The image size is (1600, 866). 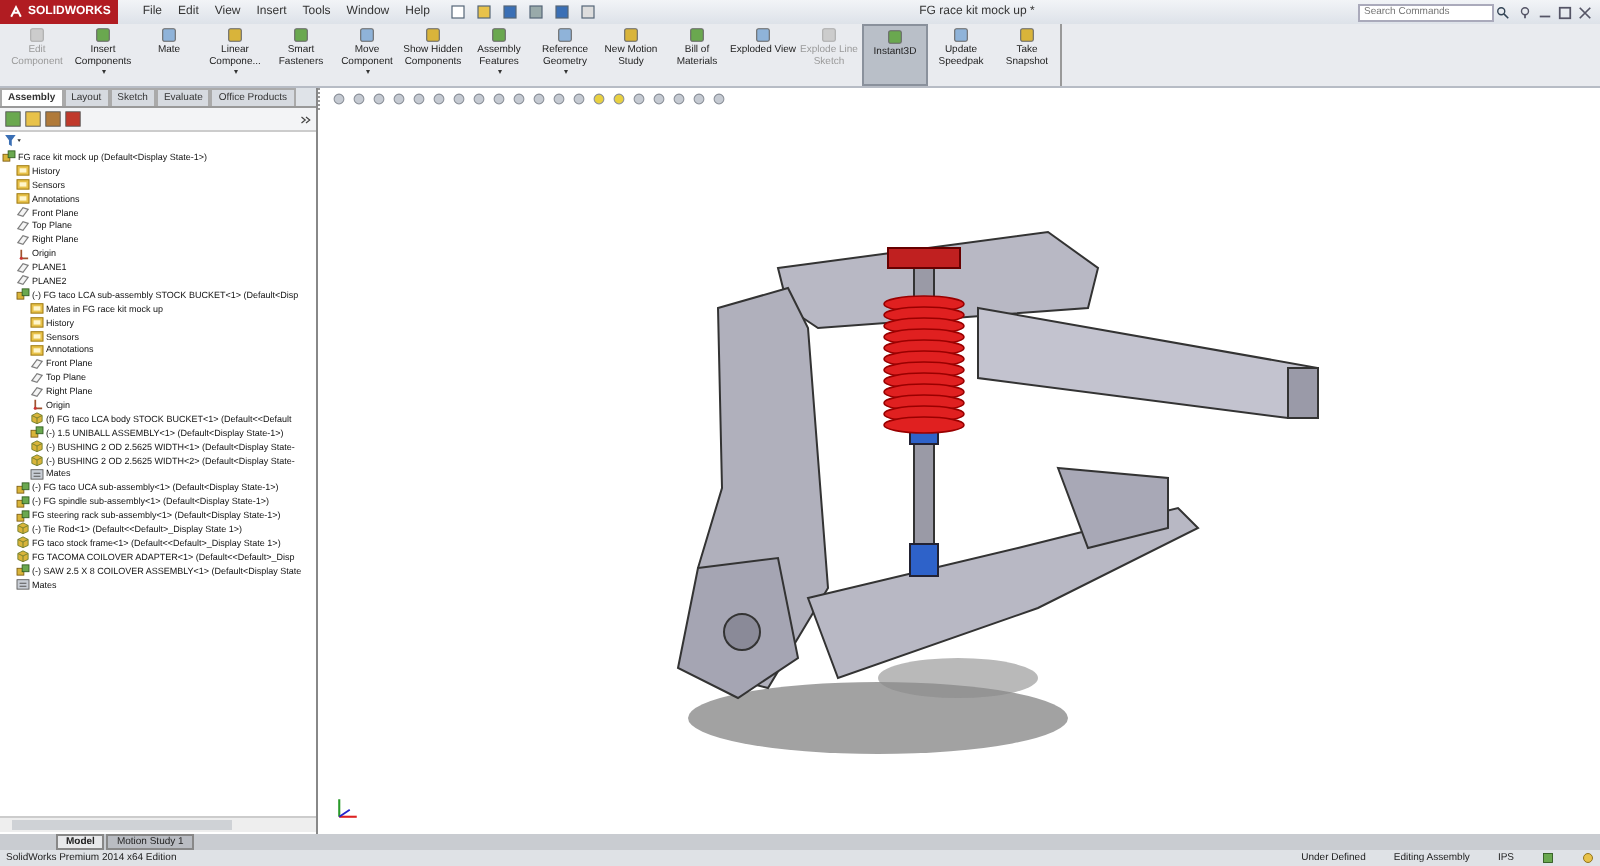 What do you see at coordinates (13, 141) in the screenshot?
I see `filter-icon` at bounding box center [13, 141].